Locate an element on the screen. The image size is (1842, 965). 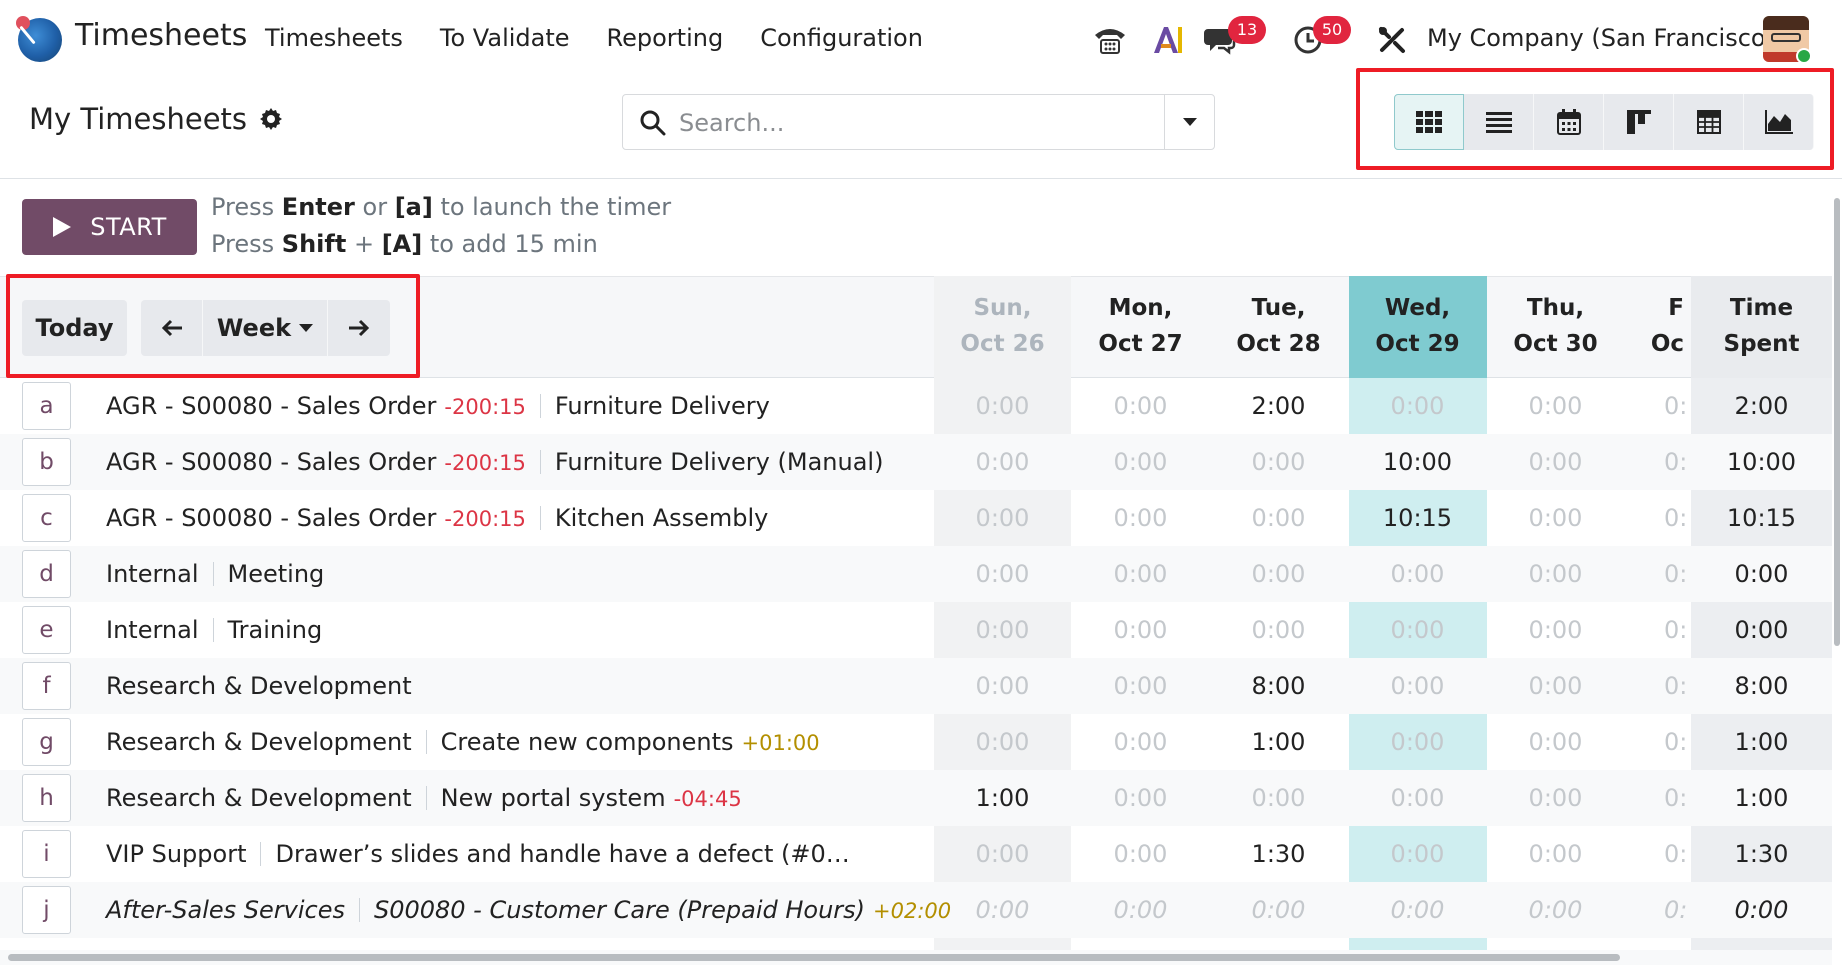
phone-icon is located at coordinates (1110, 40).